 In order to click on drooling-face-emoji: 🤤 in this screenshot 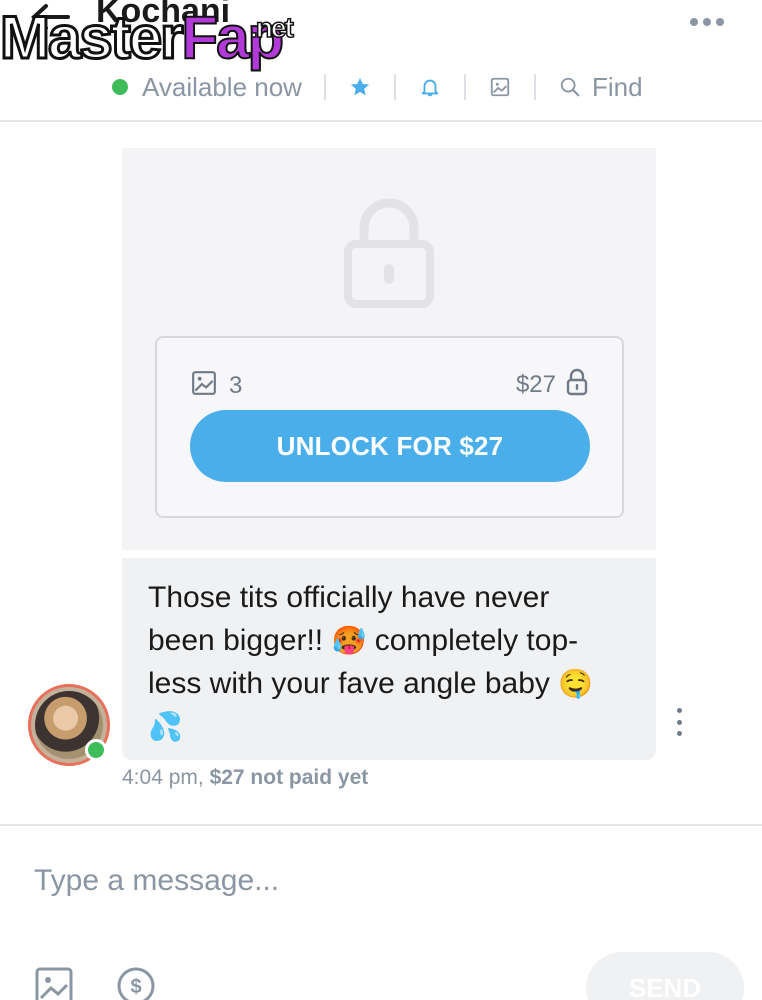, I will do `click(576, 683)`.